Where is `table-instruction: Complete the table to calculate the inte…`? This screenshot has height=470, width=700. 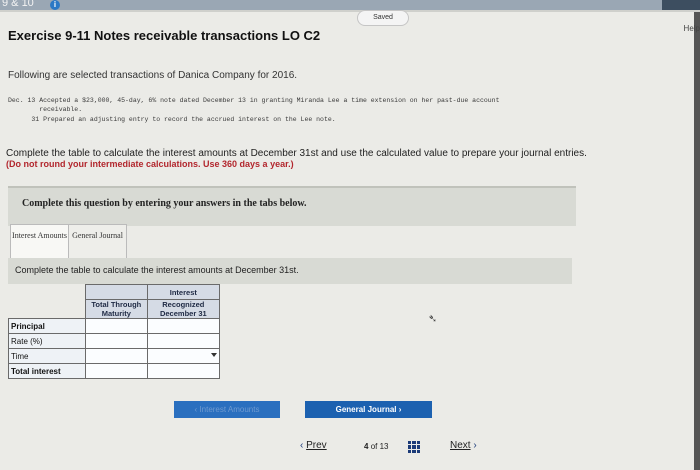 table-instruction: Complete the table to calculate the inte… is located at coordinates (290, 271).